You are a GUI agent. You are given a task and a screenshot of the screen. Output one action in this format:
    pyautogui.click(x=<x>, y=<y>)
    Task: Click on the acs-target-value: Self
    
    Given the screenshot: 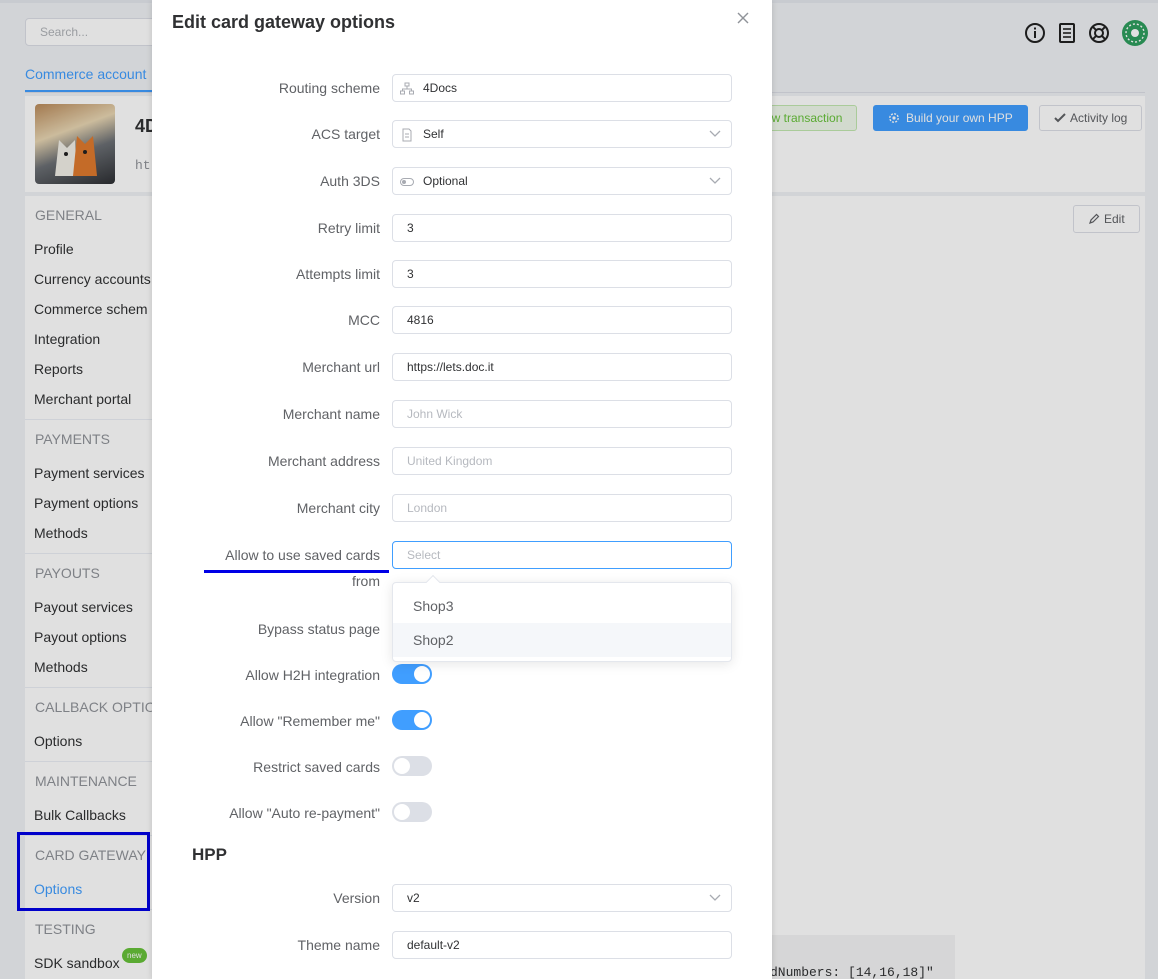 What is the action you would take?
    pyautogui.click(x=433, y=134)
    